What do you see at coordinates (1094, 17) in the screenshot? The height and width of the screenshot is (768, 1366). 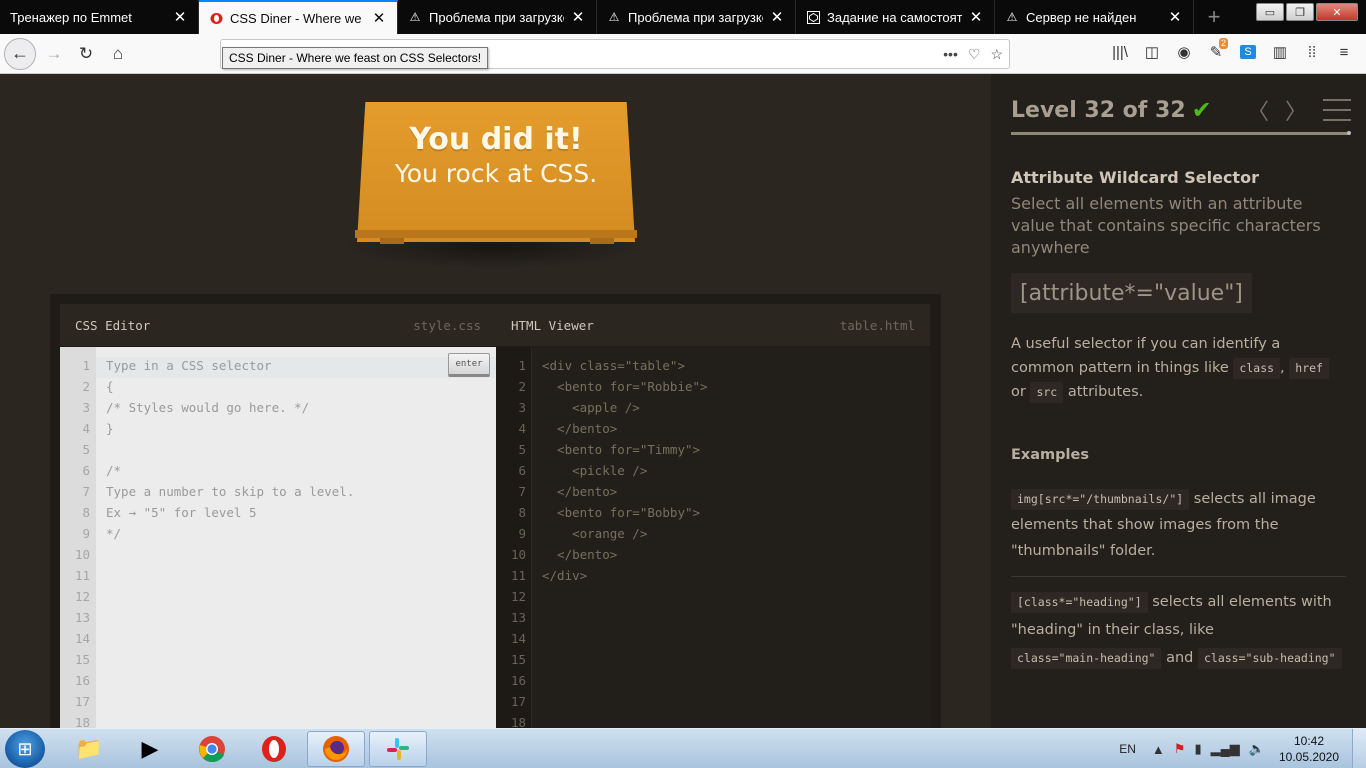 I see `tab-server-not-found: ⚠ Сервер не найден ✕` at bounding box center [1094, 17].